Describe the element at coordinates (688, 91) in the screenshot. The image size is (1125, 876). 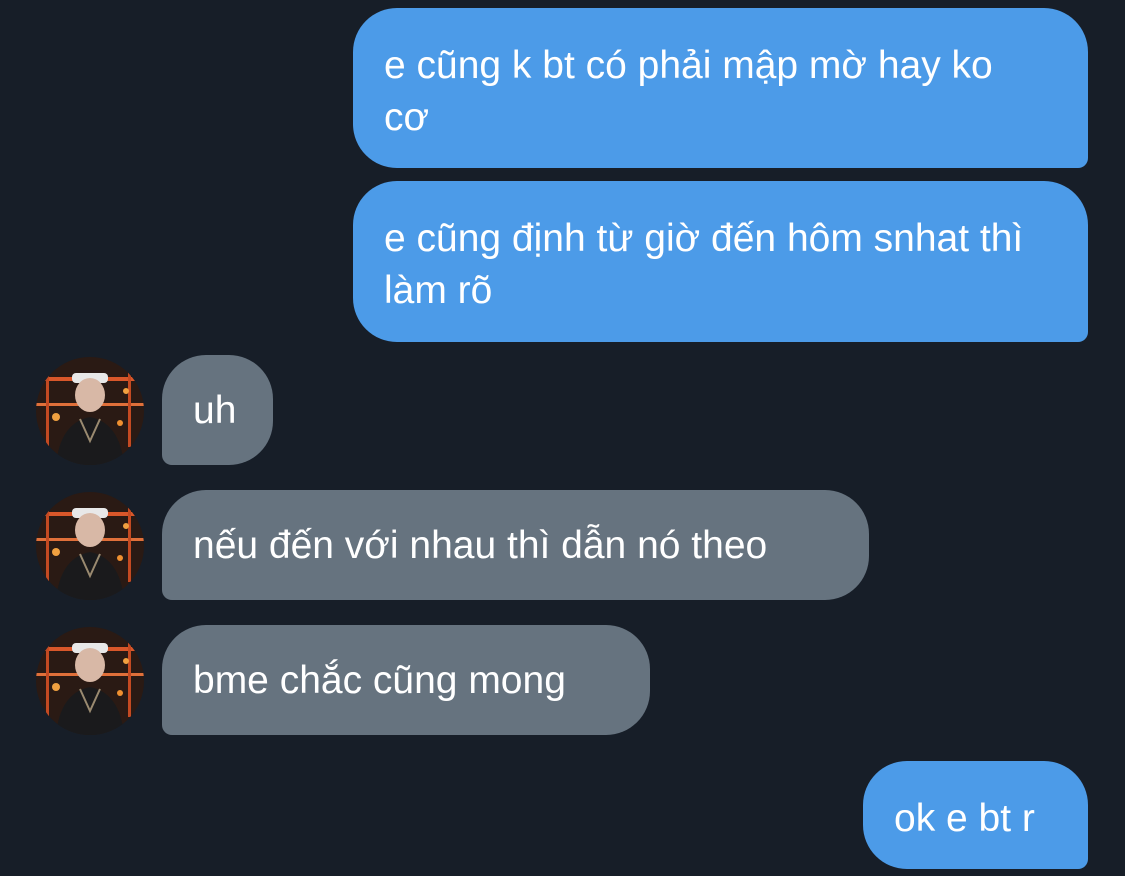
I see `message-text: e cũng k bt có phải mập mờ hay ko cơ` at that location.